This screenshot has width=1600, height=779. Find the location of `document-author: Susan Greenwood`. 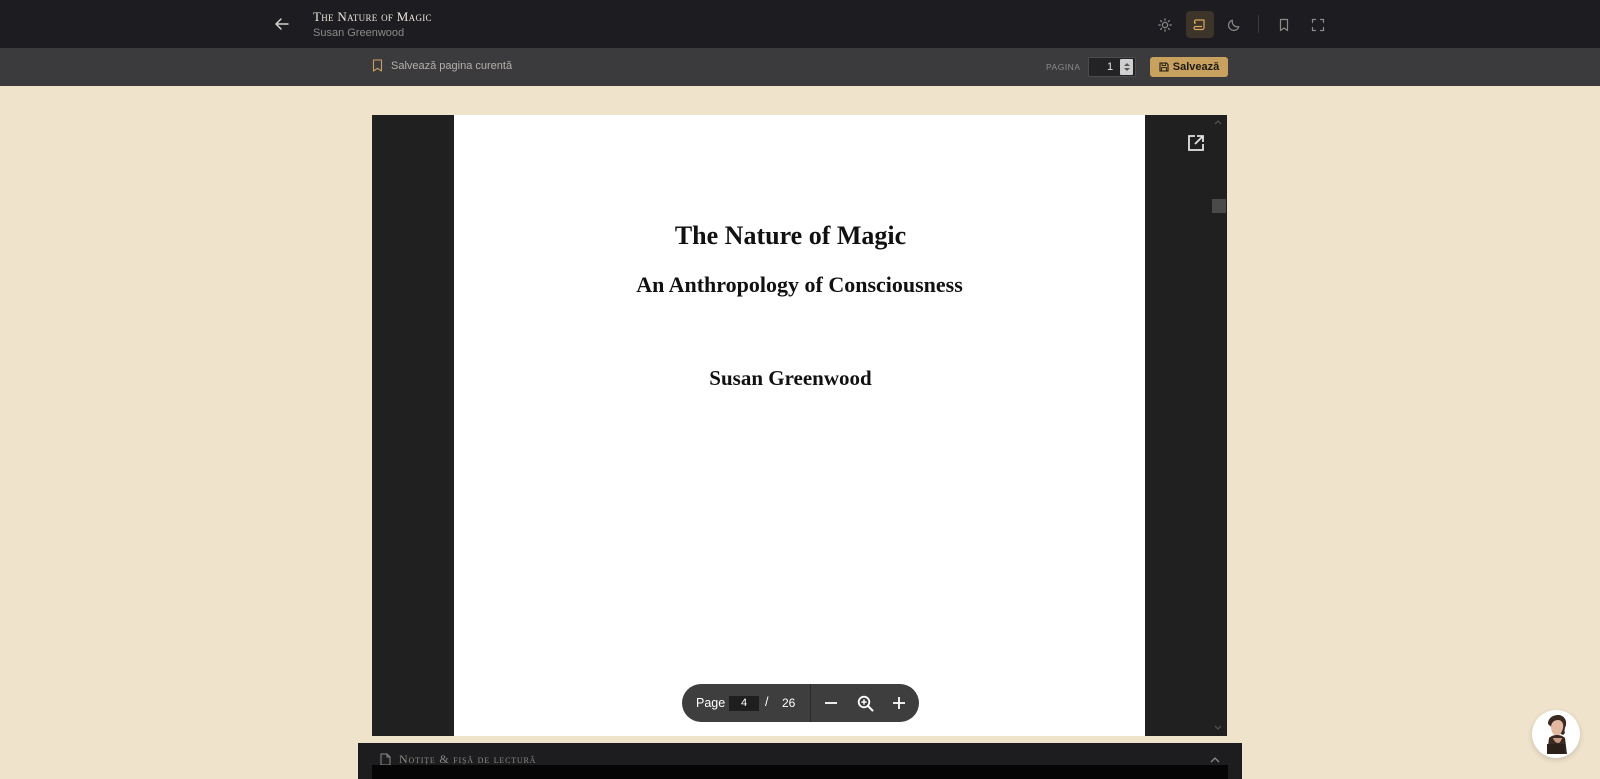

document-author: Susan Greenwood is located at coordinates (790, 378).